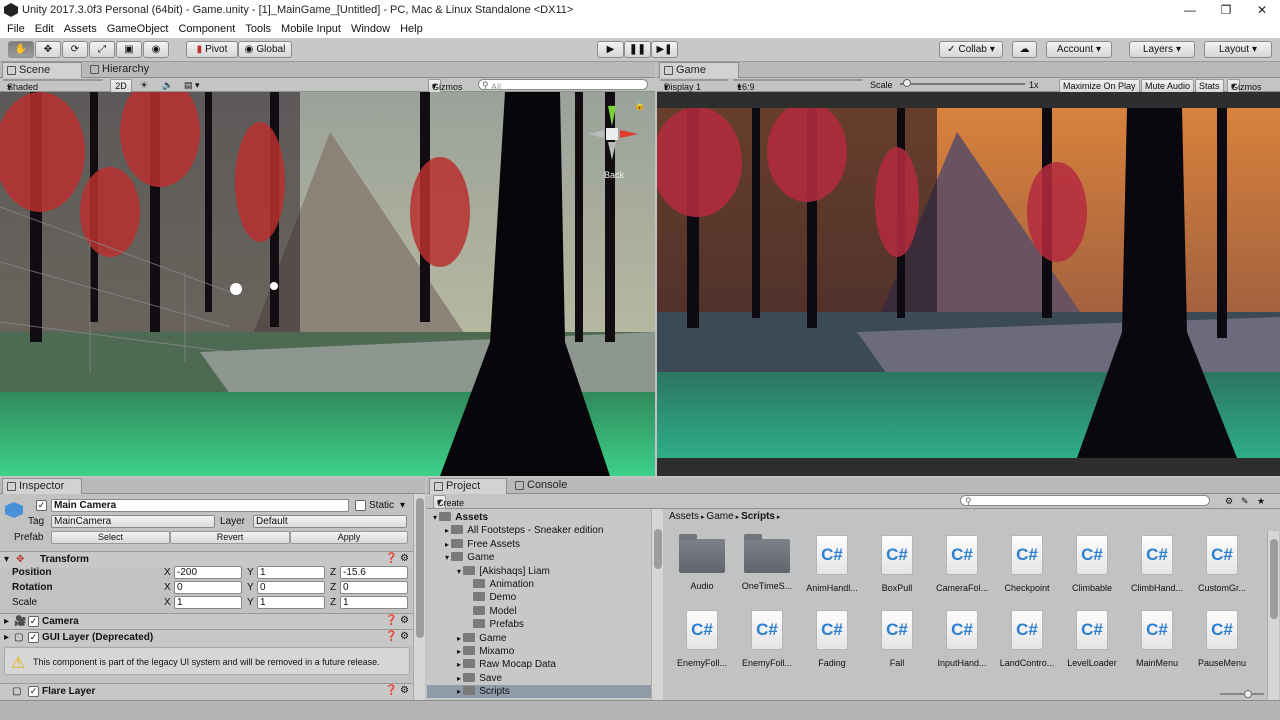 The height and width of the screenshot is (720, 1280). I want to click on rect-tool-button: ▣, so click(129, 49).